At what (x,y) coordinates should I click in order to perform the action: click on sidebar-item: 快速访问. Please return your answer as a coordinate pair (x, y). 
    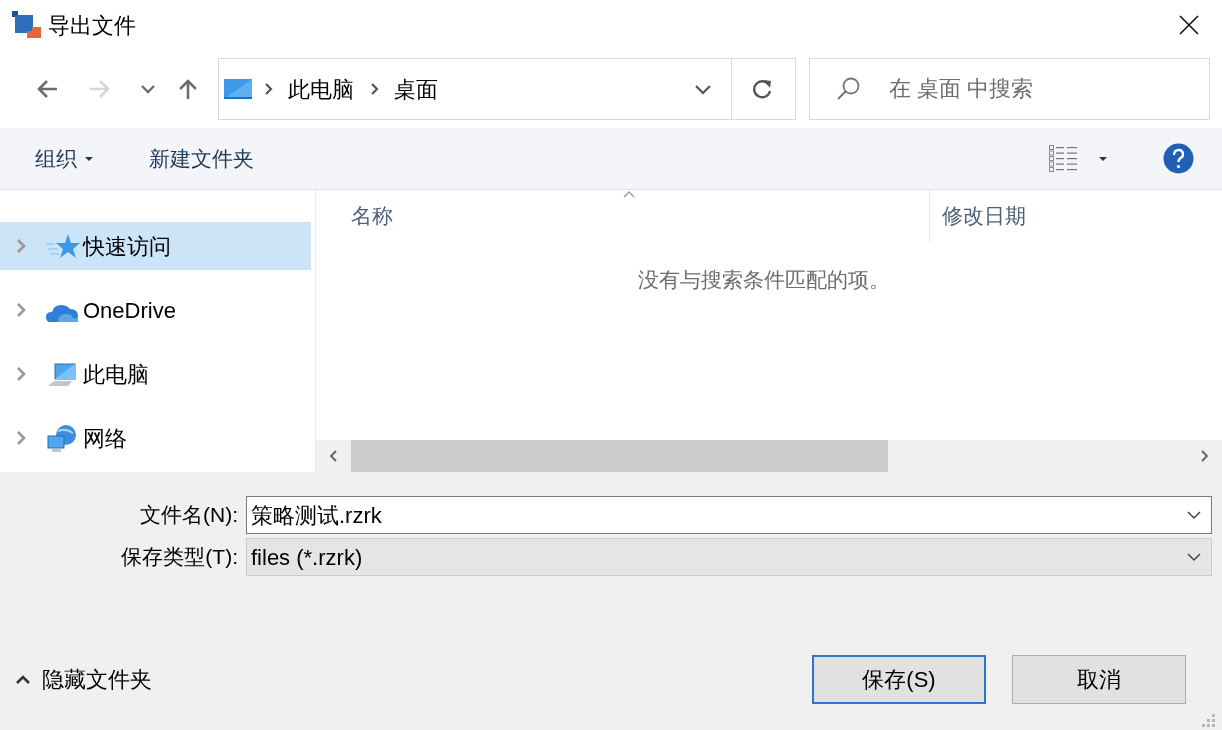
    Looking at the image, I should click on (155, 246).